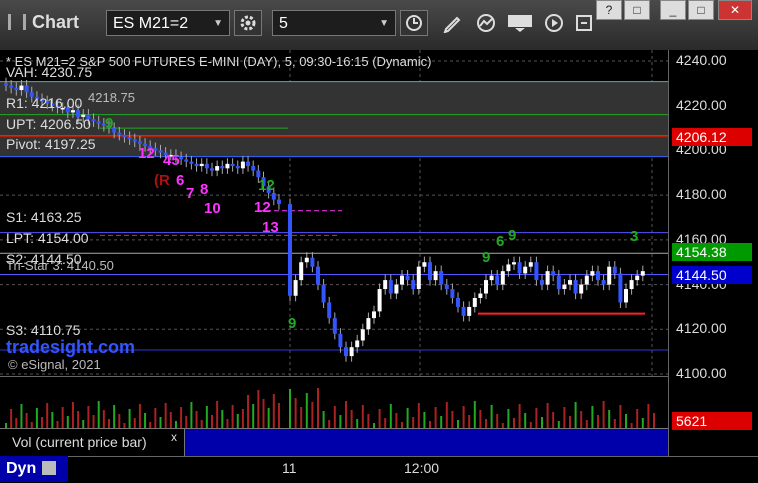 The image size is (758, 483). What do you see at coordinates (17, 22) in the screenshot?
I see `chart-bars-icon` at bounding box center [17, 22].